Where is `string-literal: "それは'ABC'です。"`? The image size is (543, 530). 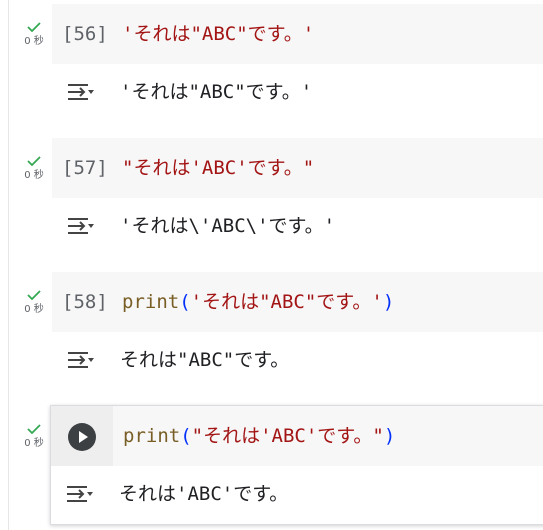
string-literal: "それは'ABC'です。" is located at coordinates (287, 436).